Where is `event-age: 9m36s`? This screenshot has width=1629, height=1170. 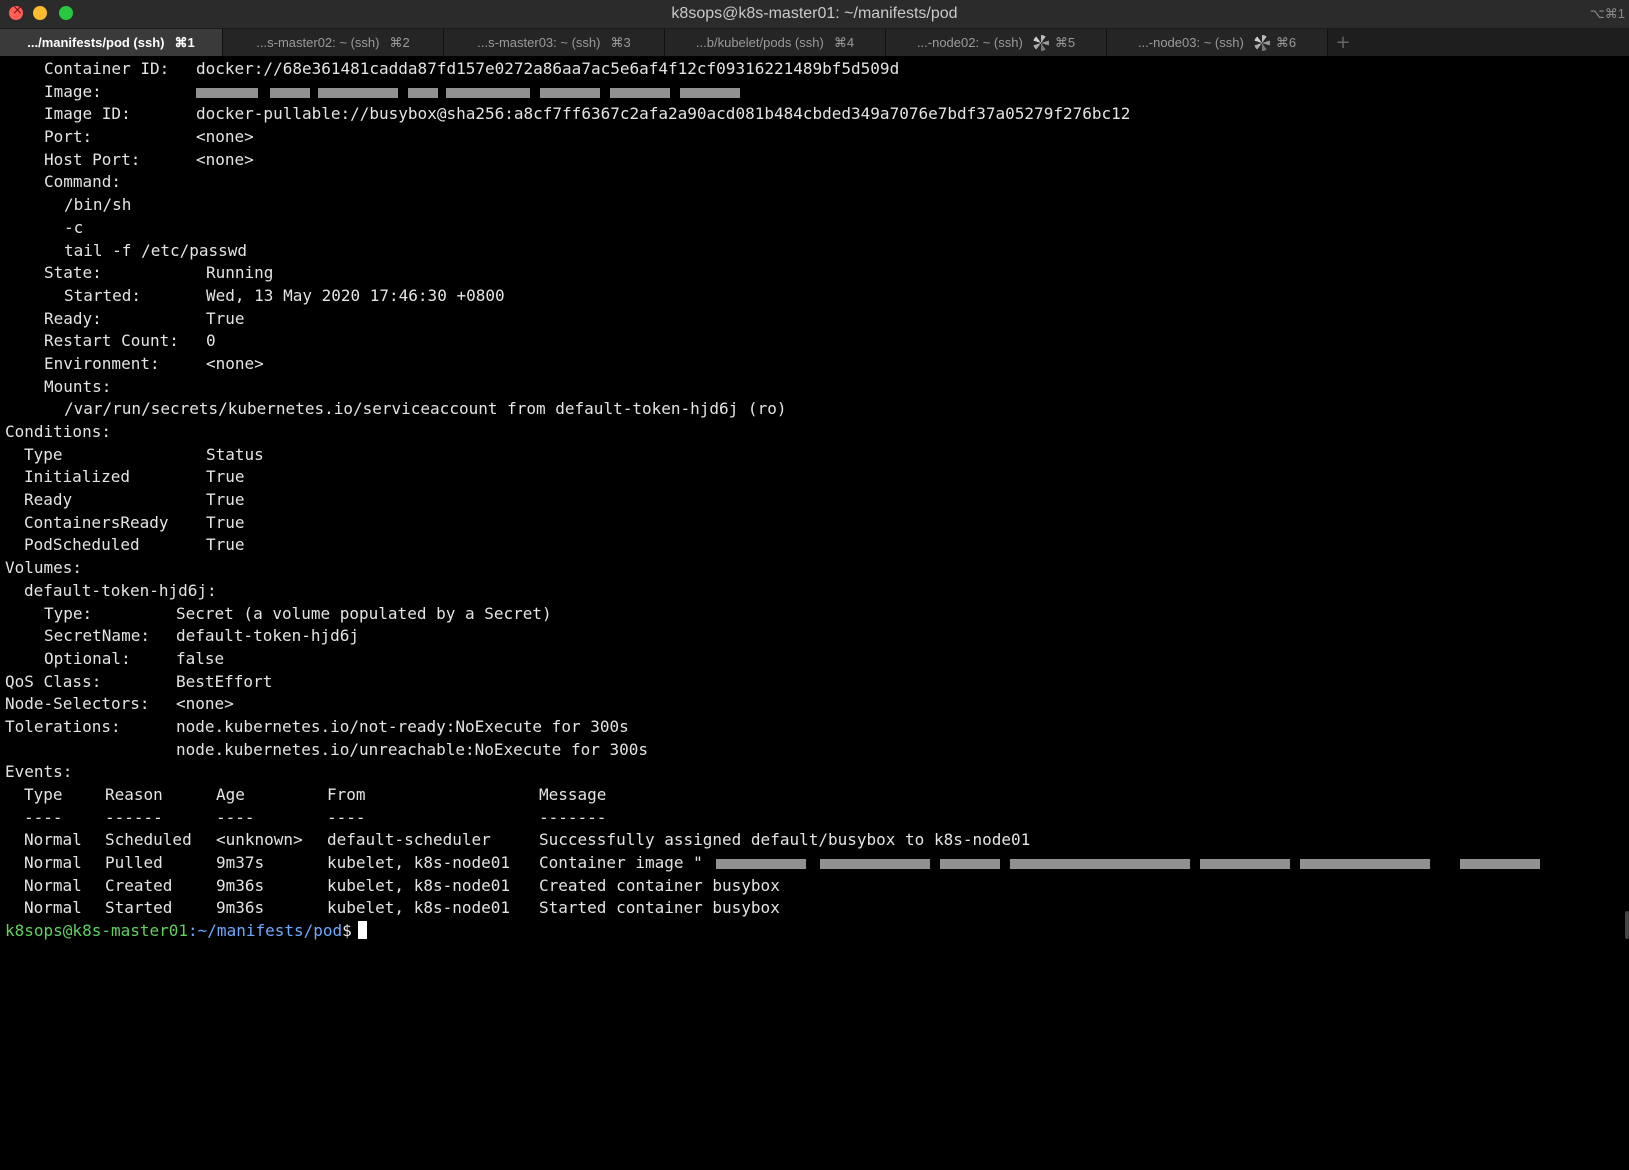 event-age: 9m36s is located at coordinates (240, 885).